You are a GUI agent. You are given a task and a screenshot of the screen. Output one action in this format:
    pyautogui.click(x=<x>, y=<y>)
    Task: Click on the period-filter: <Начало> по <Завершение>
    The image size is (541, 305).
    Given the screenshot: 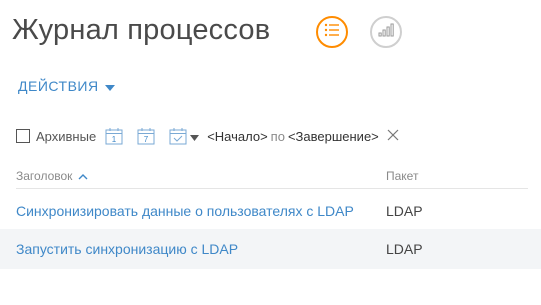 What is the action you would take?
    pyautogui.click(x=293, y=136)
    